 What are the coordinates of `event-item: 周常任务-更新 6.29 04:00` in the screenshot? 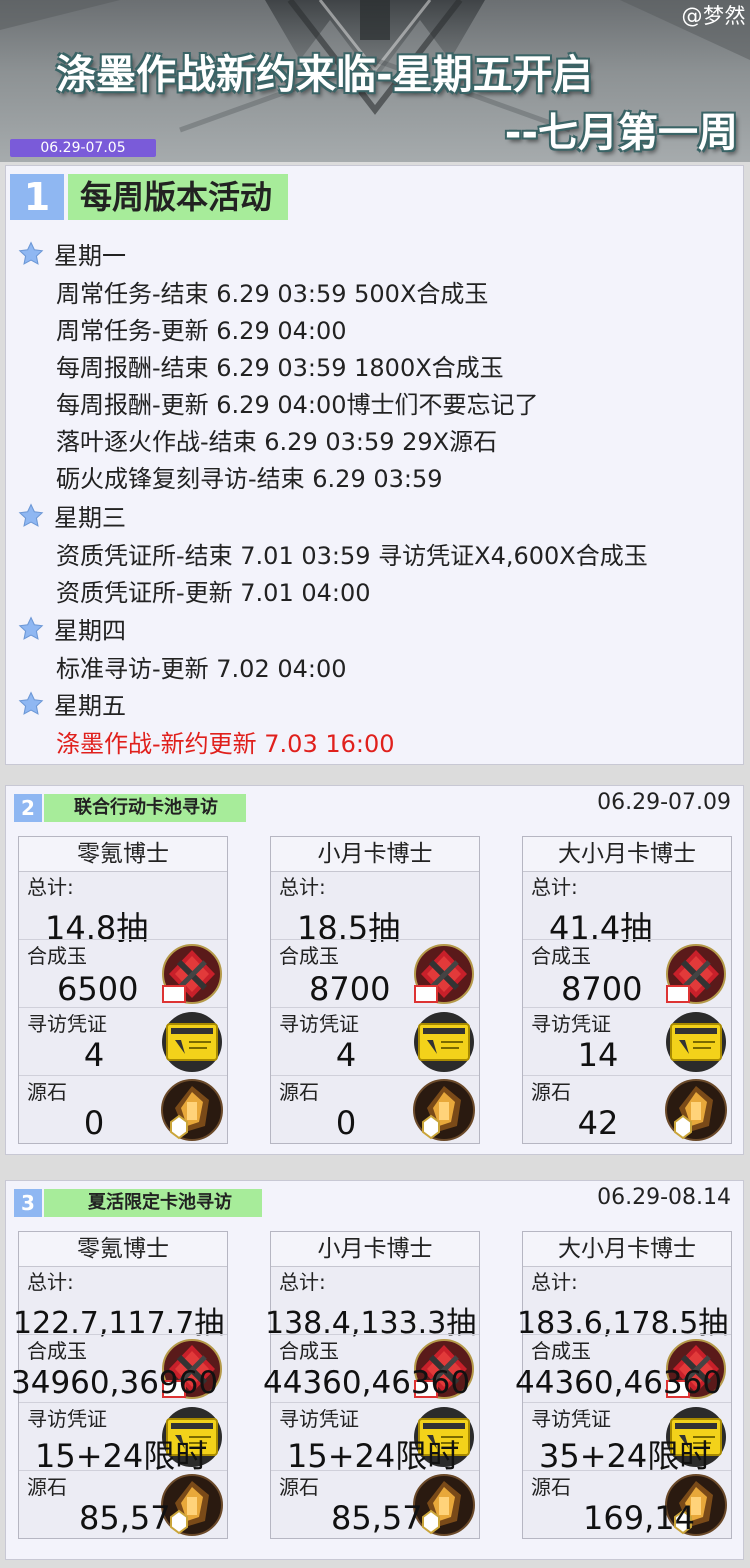 It's located at (201, 331).